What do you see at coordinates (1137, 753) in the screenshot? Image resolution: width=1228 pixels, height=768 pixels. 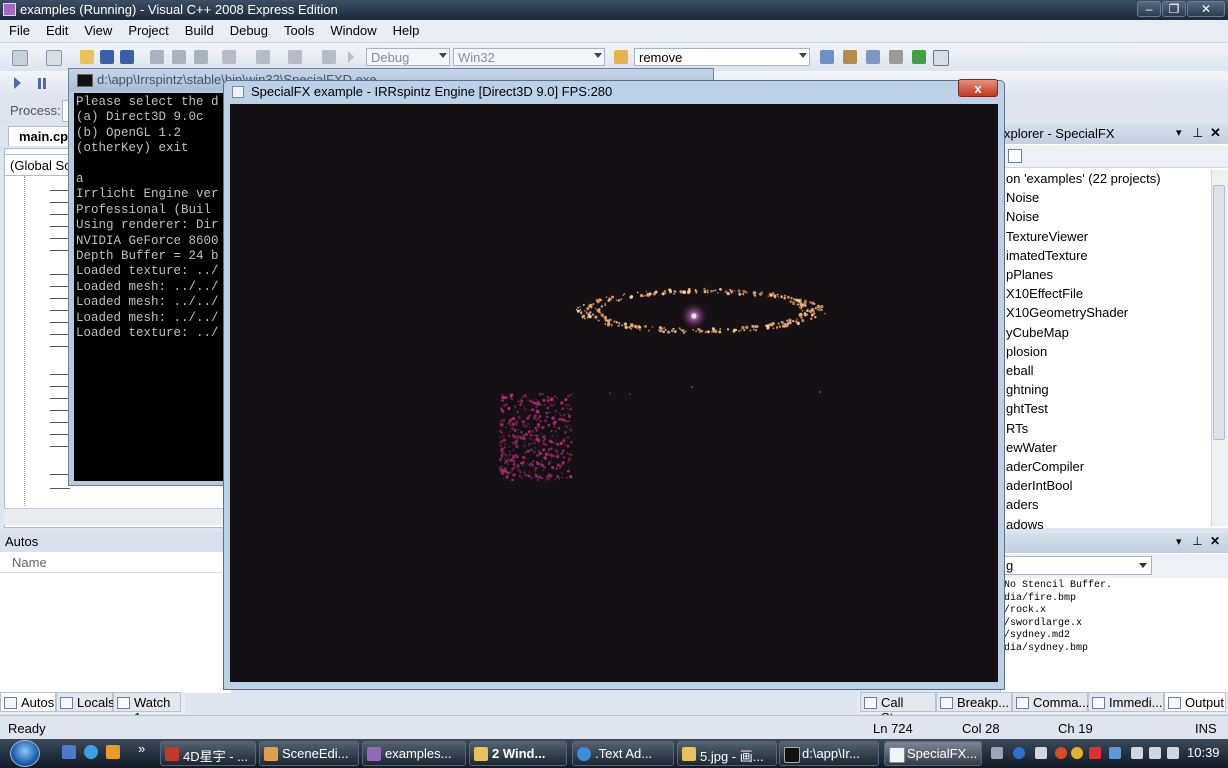 I see `display-icon` at bounding box center [1137, 753].